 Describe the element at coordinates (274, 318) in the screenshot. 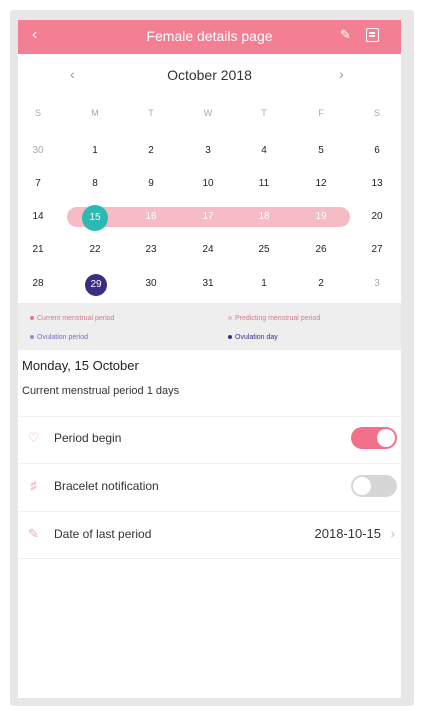

I see `legend-item: Predicting menstrual period` at that location.